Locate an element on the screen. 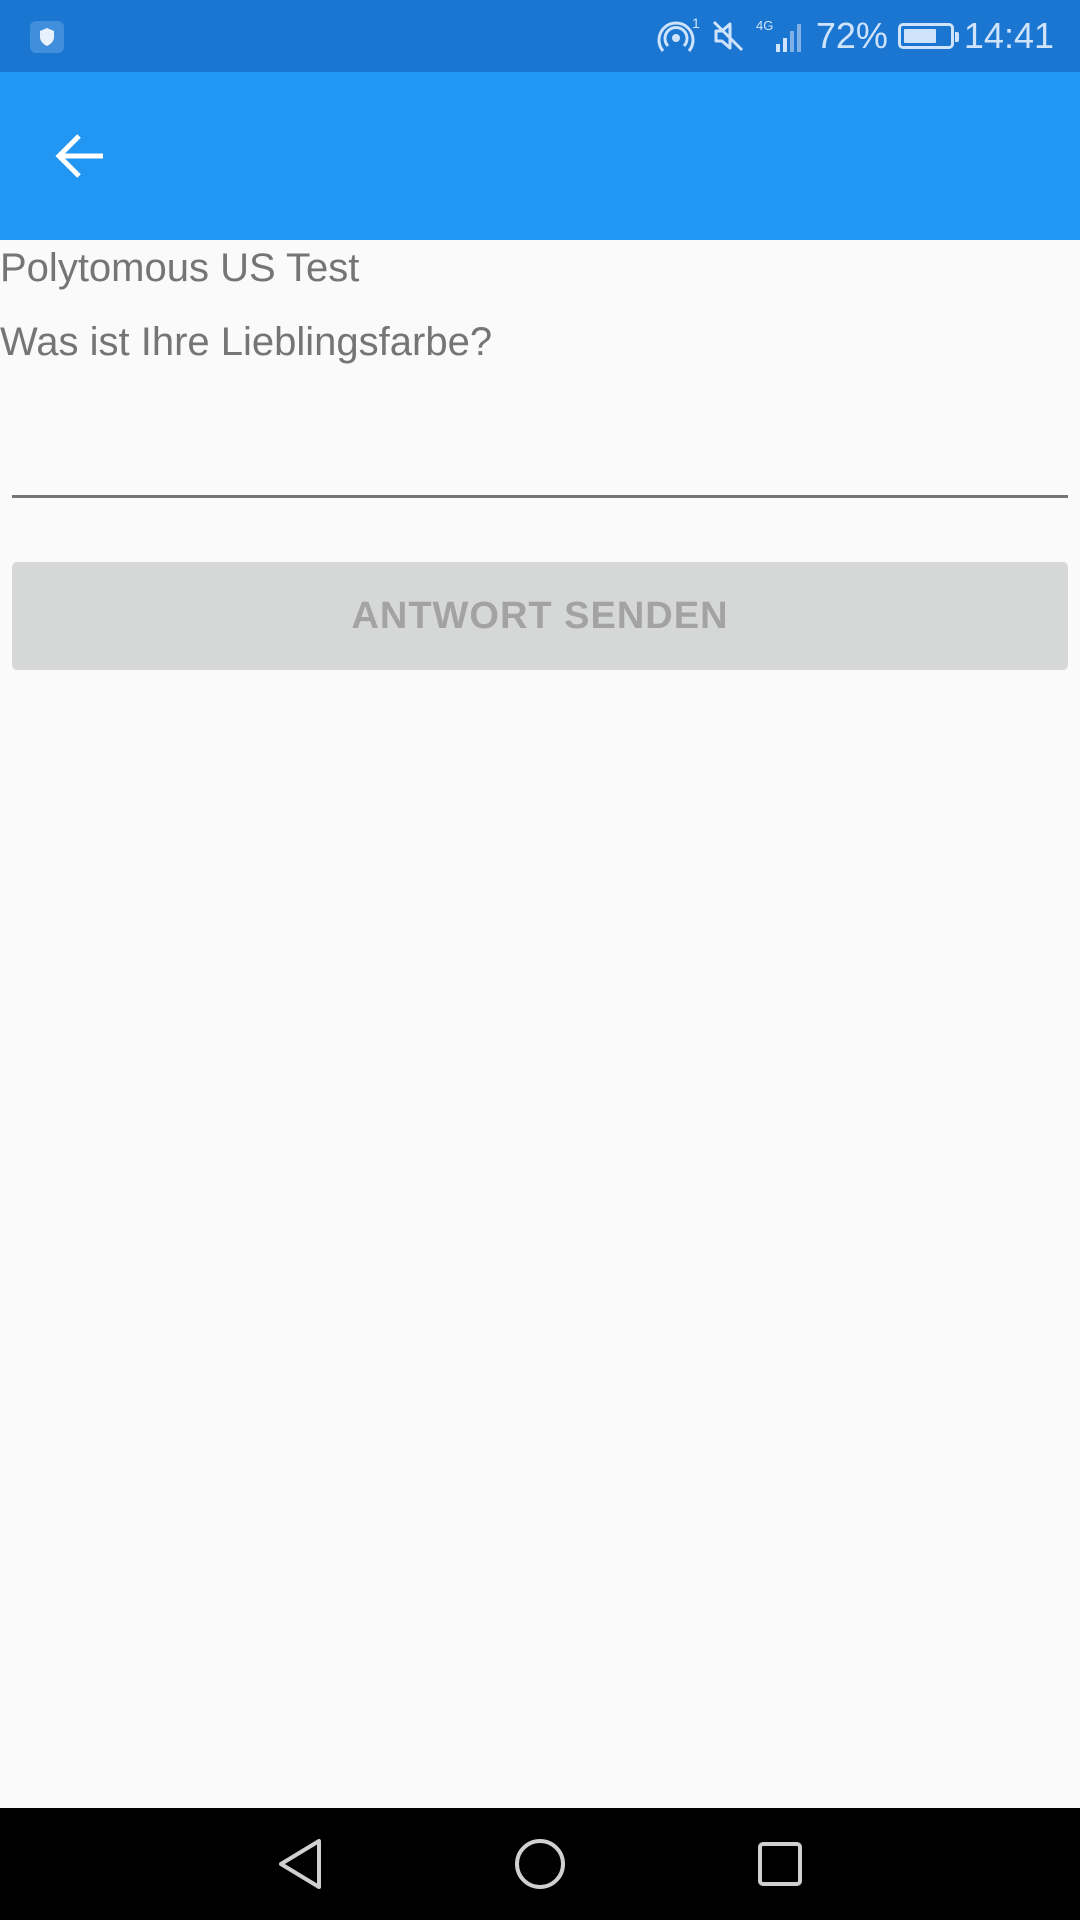  nav-home-button is located at coordinates (540, 1864).